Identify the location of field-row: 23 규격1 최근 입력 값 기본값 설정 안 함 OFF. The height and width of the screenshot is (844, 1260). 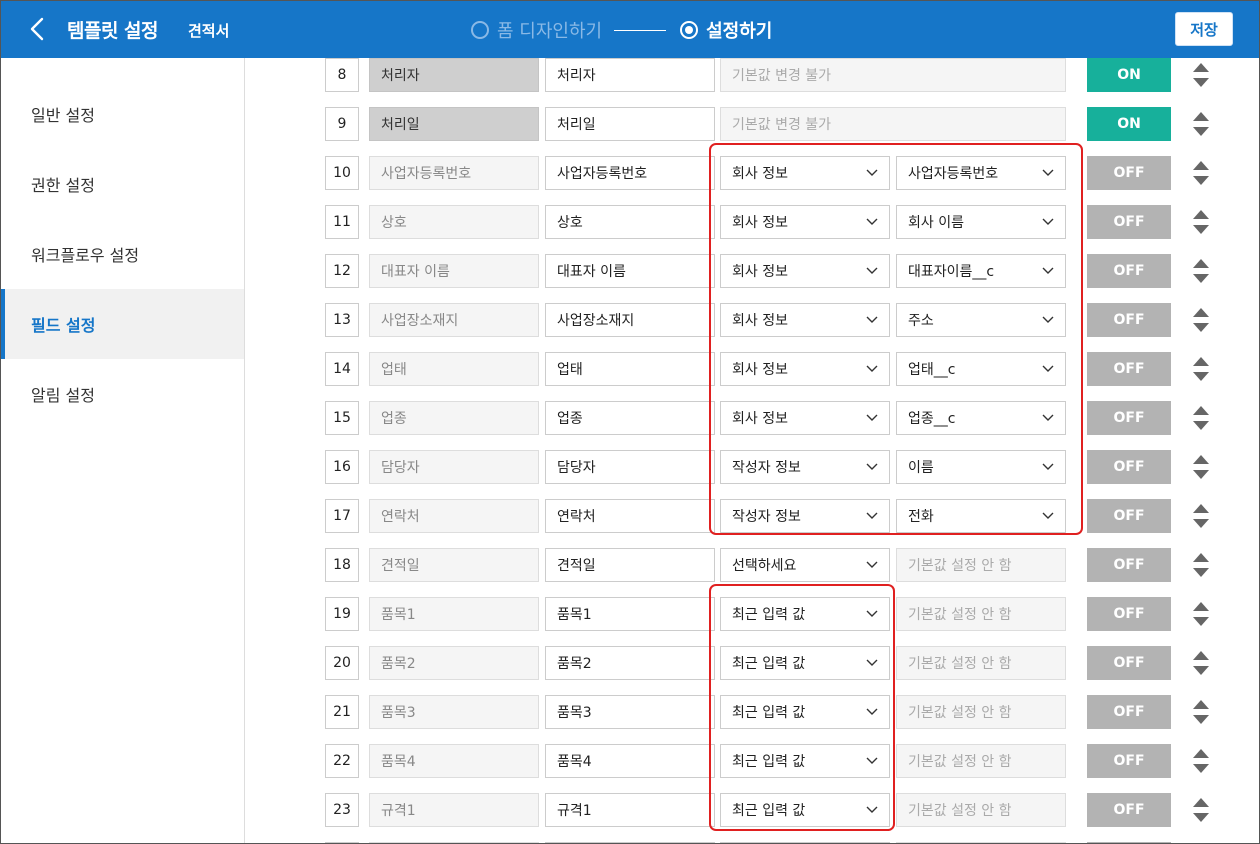
(752, 810).